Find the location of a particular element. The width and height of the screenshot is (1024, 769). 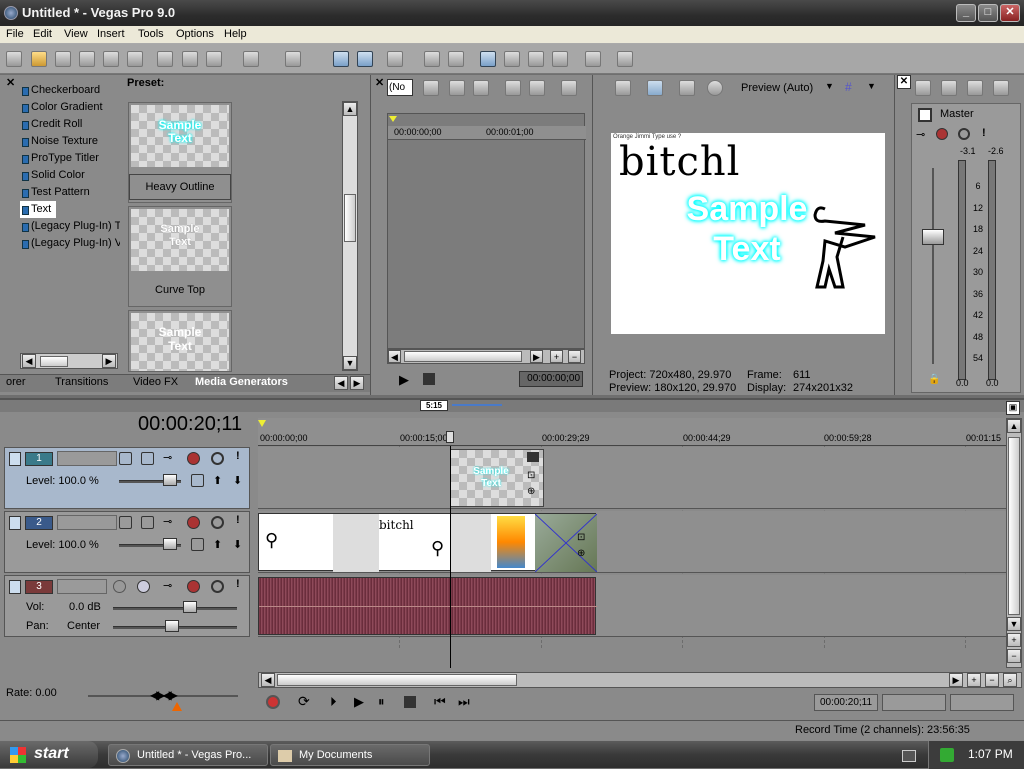

track-header-1: 1 ⊸ ! Level: 100.0 % ⬆ ⬇ is located at coordinates (127, 478).